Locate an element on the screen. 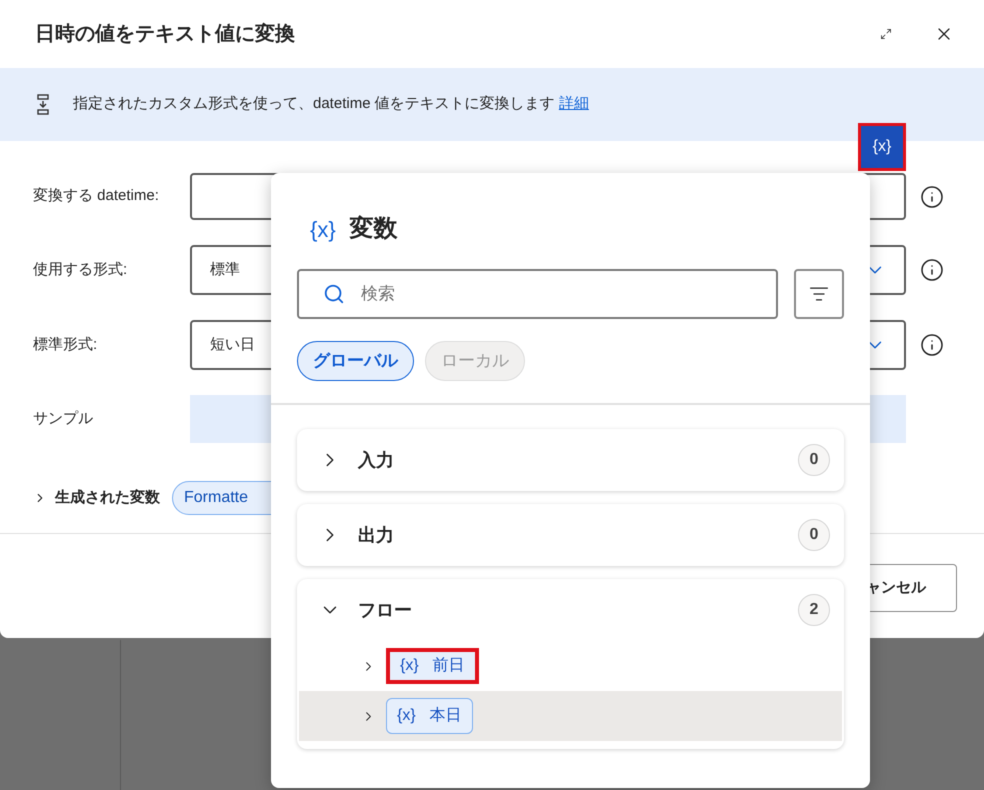 Image resolution: width=984 pixels, height=790 pixels. generated-variables-label: 生成された変数 is located at coordinates (107, 498).